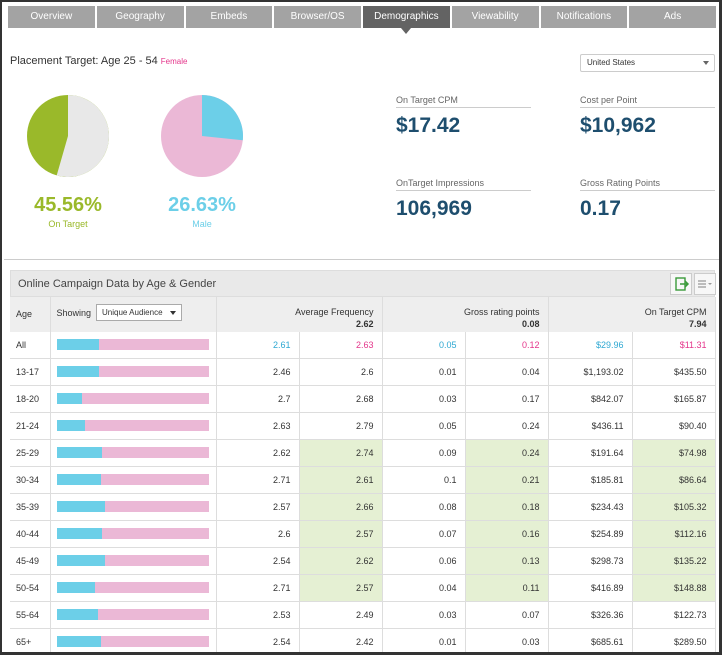  What do you see at coordinates (705, 284) in the screenshot?
I see `list-menu-button` at bounding box center [705, 284].